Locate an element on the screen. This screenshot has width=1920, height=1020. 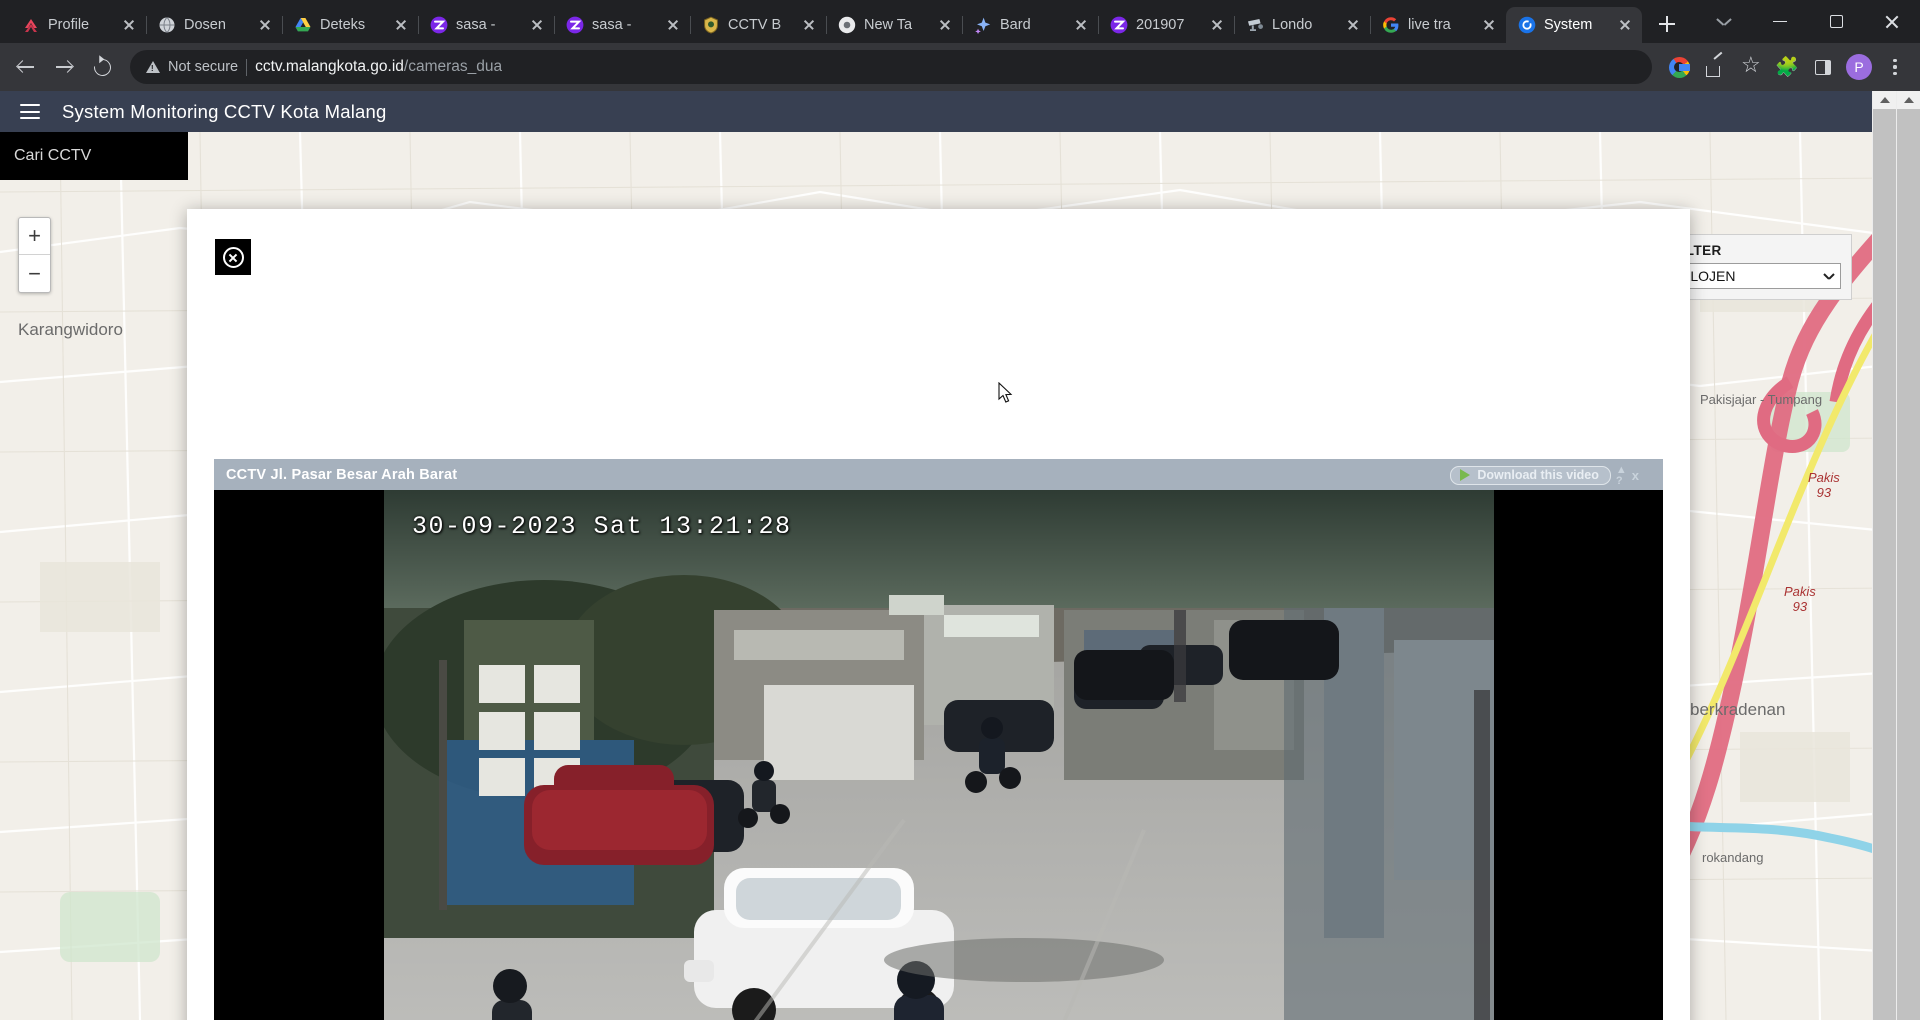
close-icon is located at coordinates (1892, 22).